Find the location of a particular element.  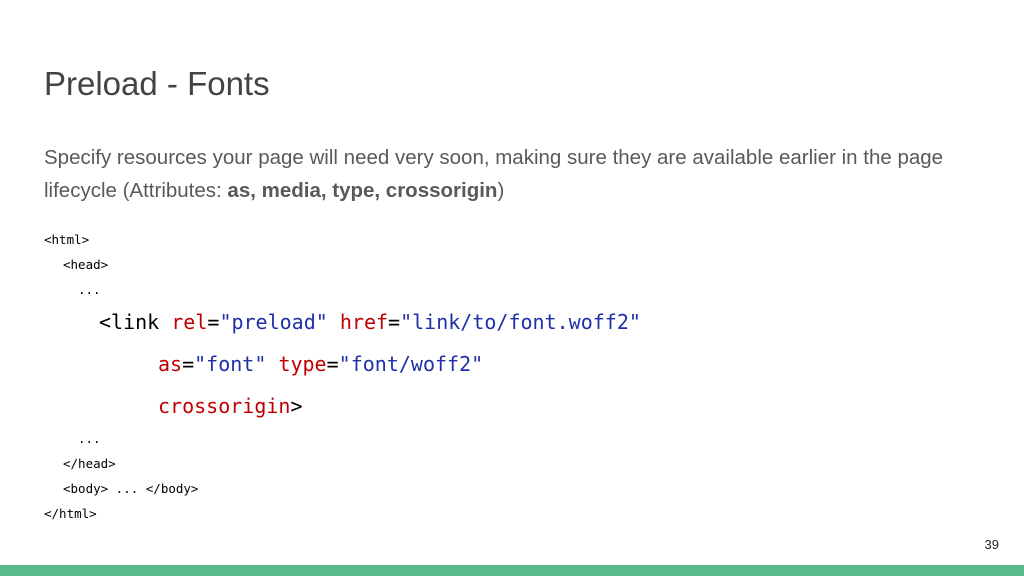

page-number: 39 is located at coordinates (991, 544).